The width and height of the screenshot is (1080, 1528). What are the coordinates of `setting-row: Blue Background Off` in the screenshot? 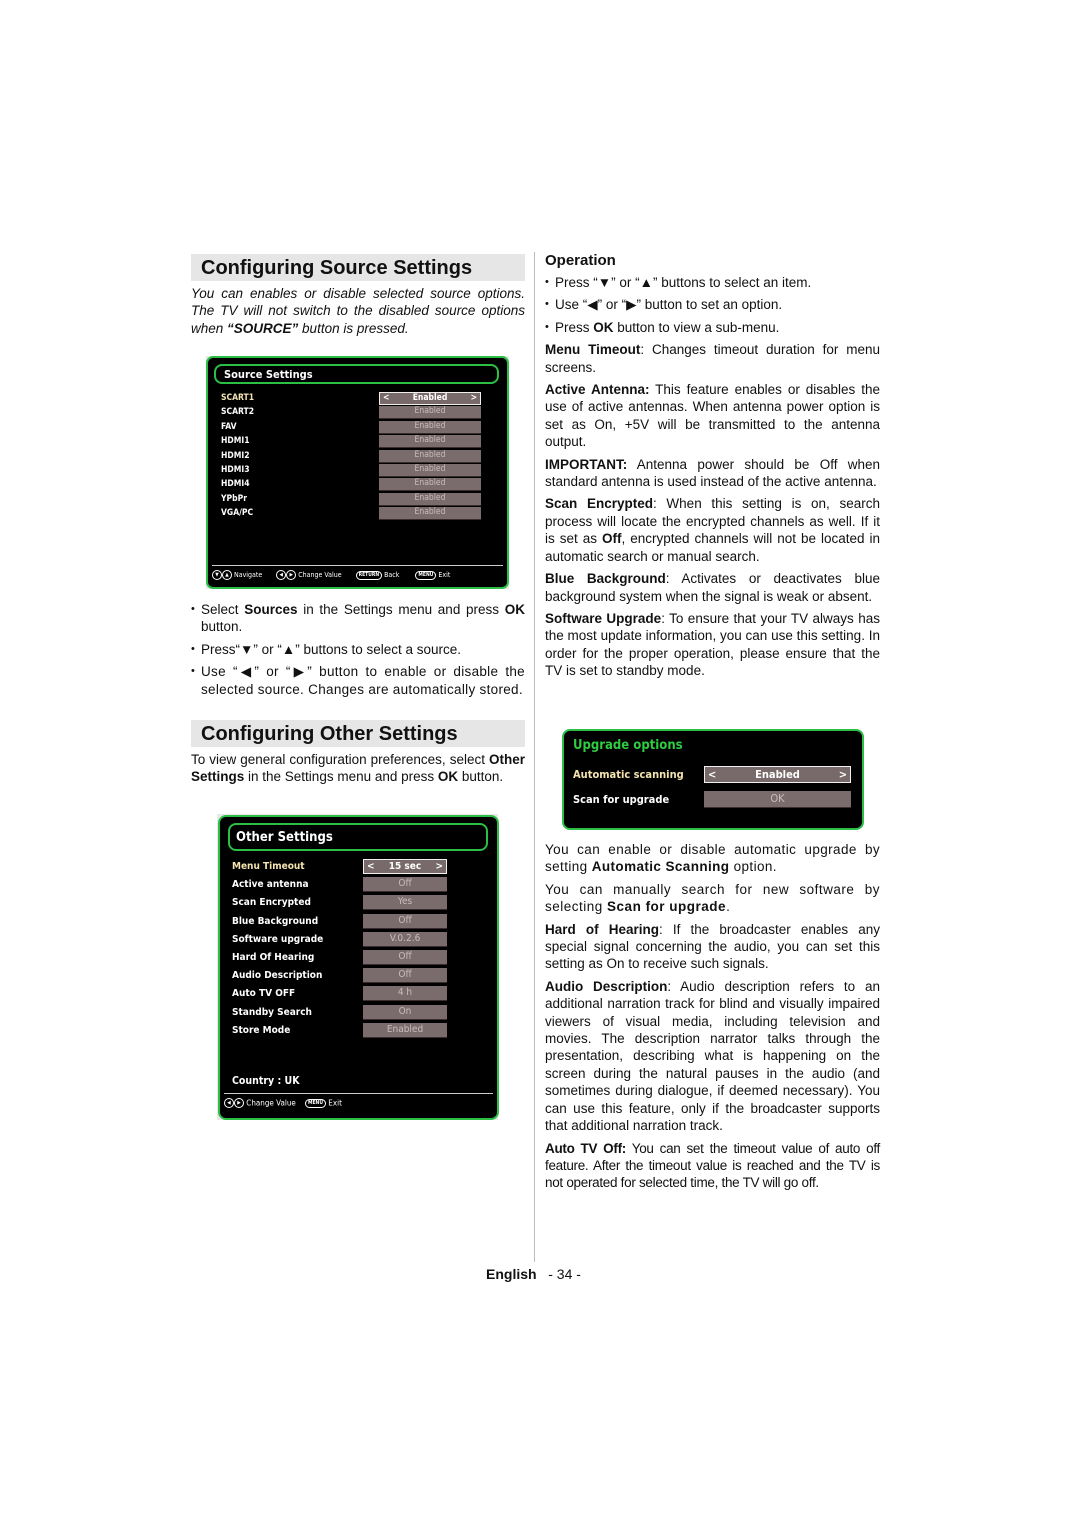 It's located at (358, 921).